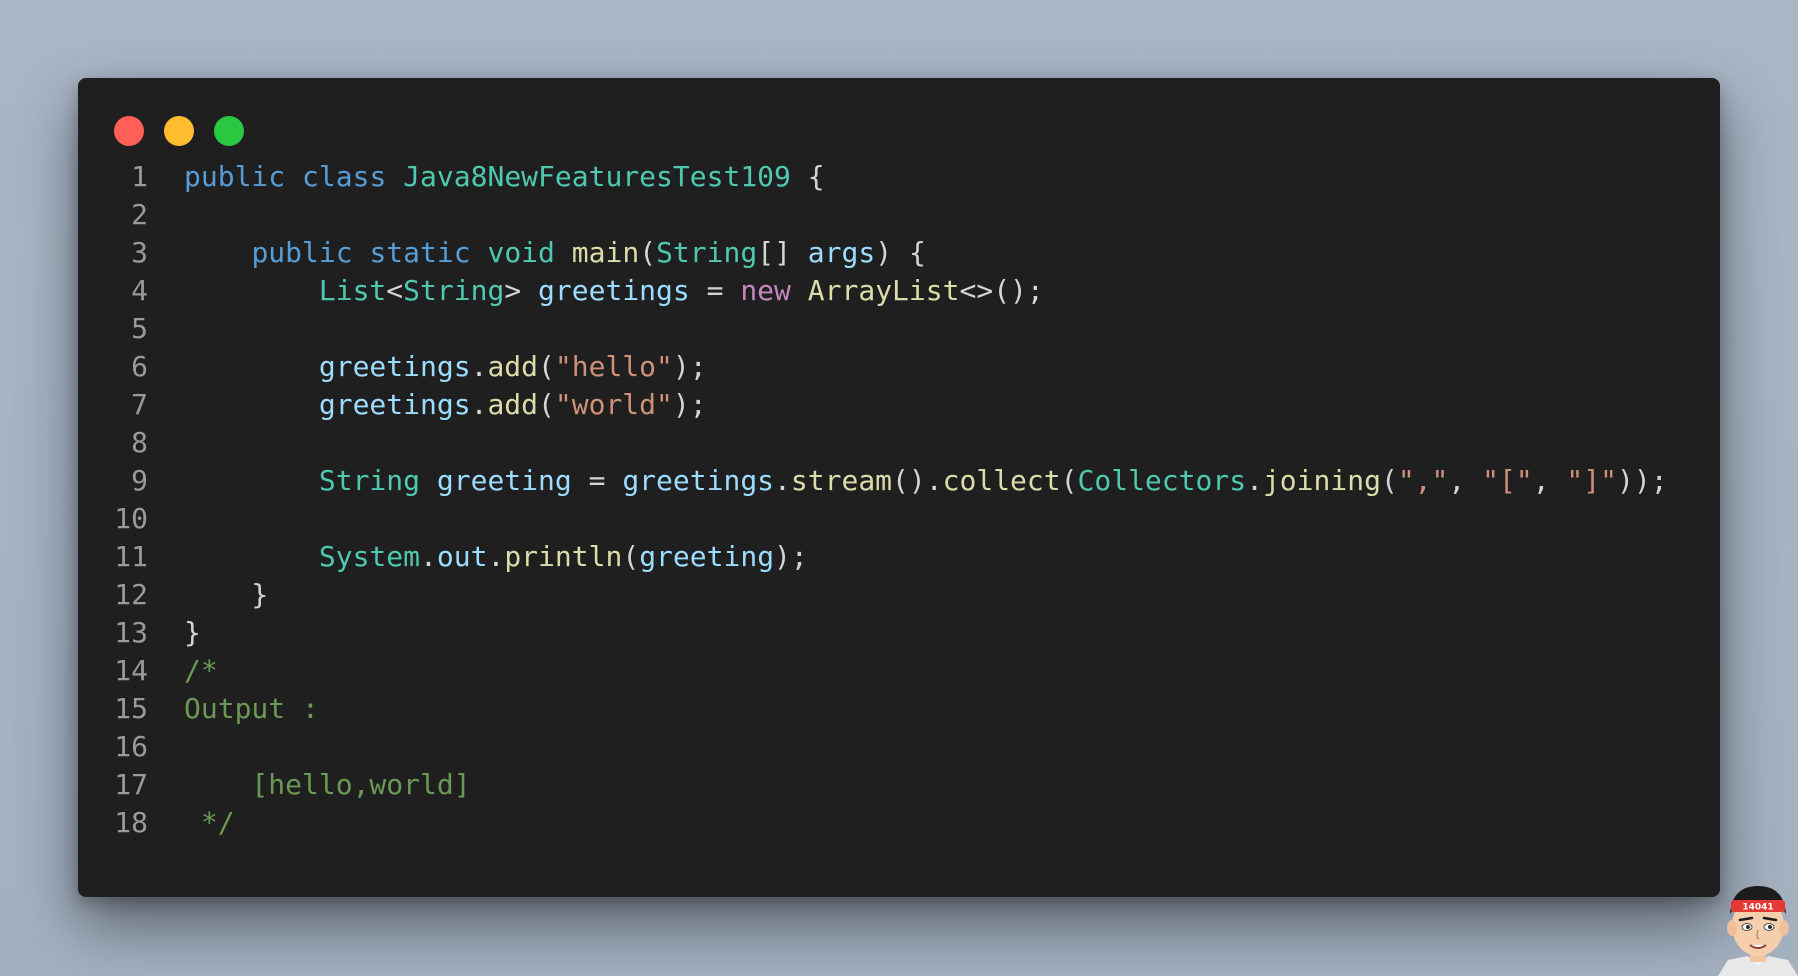 The width and height of the screenshot is (1798, 976). What do you see at coordinates (1423, 480) in the screenshot?
I see `code-token: ","` at bounding box center [1423, 480].